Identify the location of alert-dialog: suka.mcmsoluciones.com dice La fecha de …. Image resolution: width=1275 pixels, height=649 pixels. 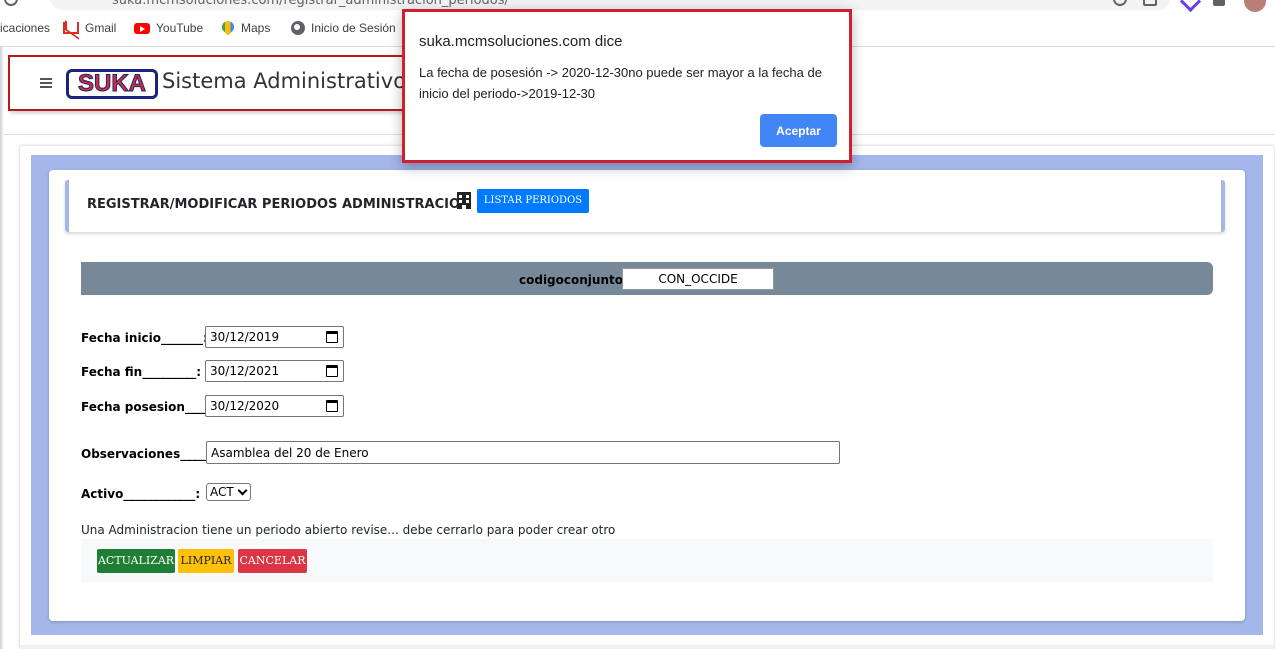
(627, 86).